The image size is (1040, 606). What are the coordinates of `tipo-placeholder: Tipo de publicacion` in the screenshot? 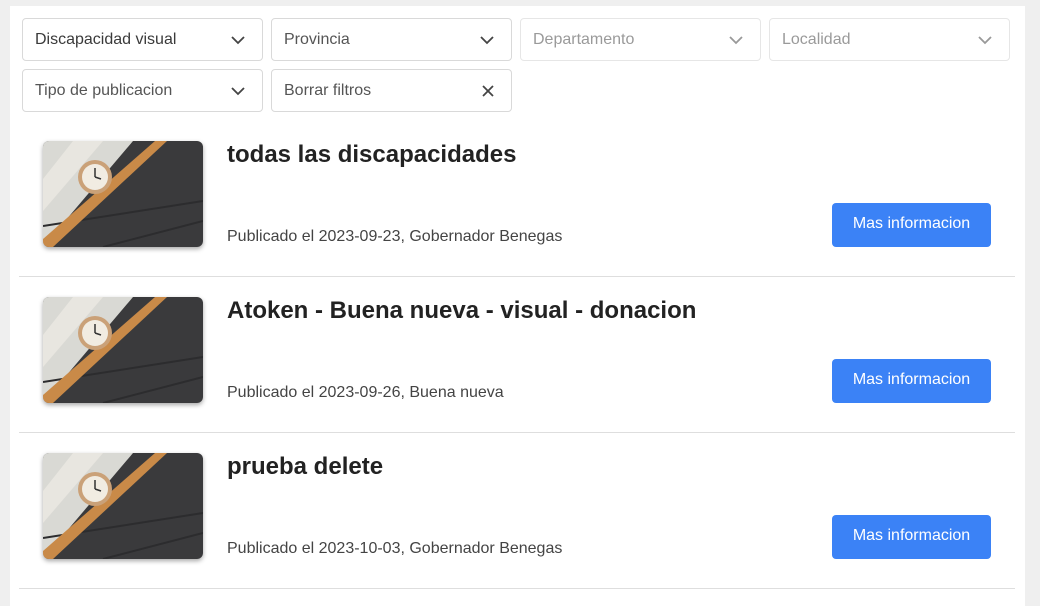 It's located at (104, 90).